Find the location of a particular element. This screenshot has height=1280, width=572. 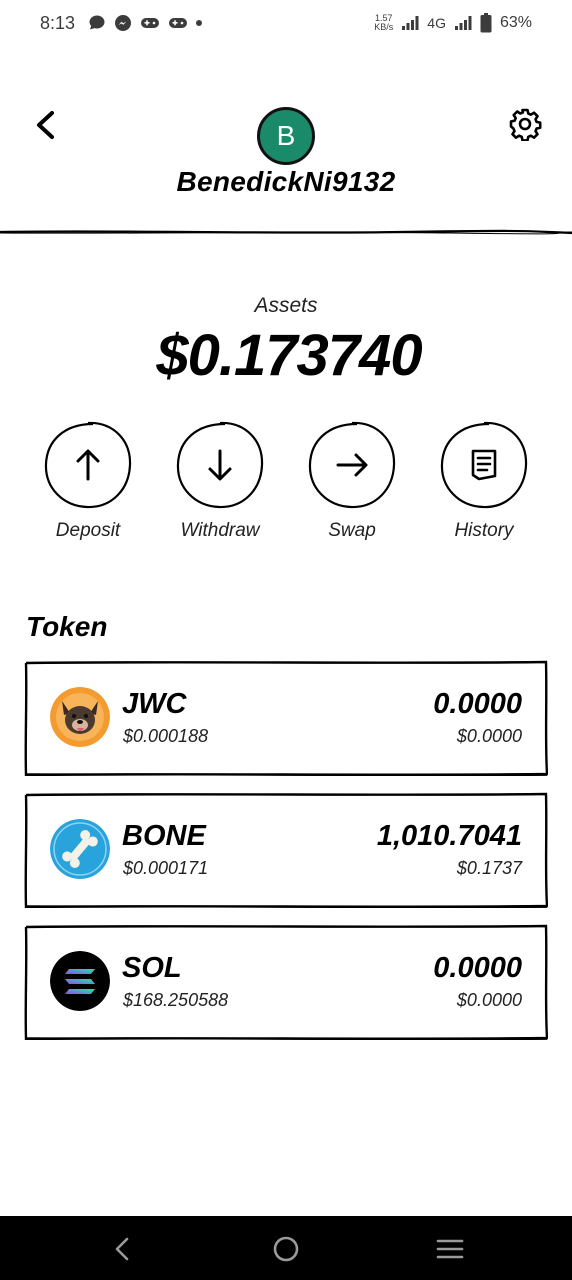

swap-label: Swap is located at coordinates (352, 530).